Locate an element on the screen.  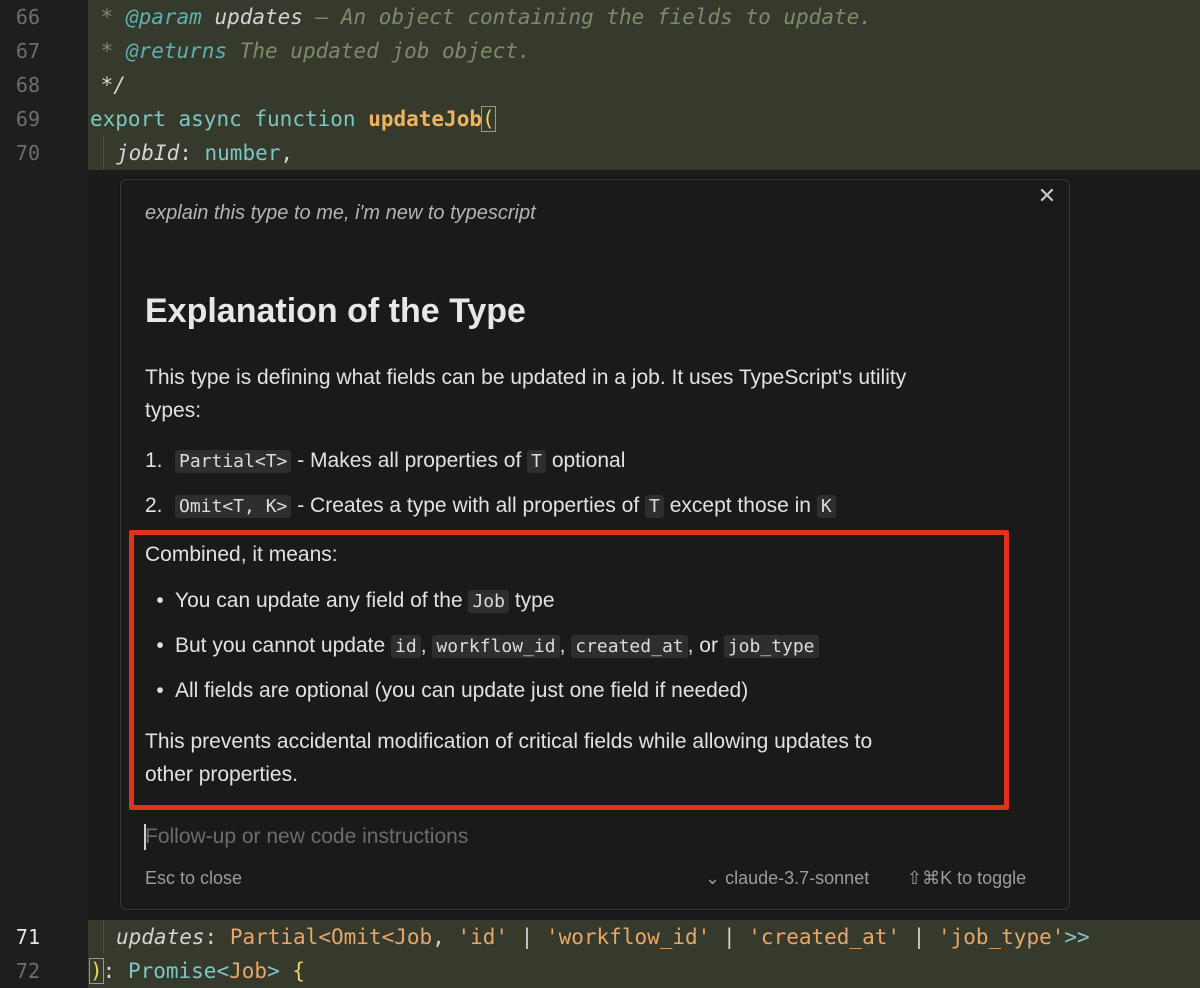
line-number: 72 is located at coordinates (27, 971).